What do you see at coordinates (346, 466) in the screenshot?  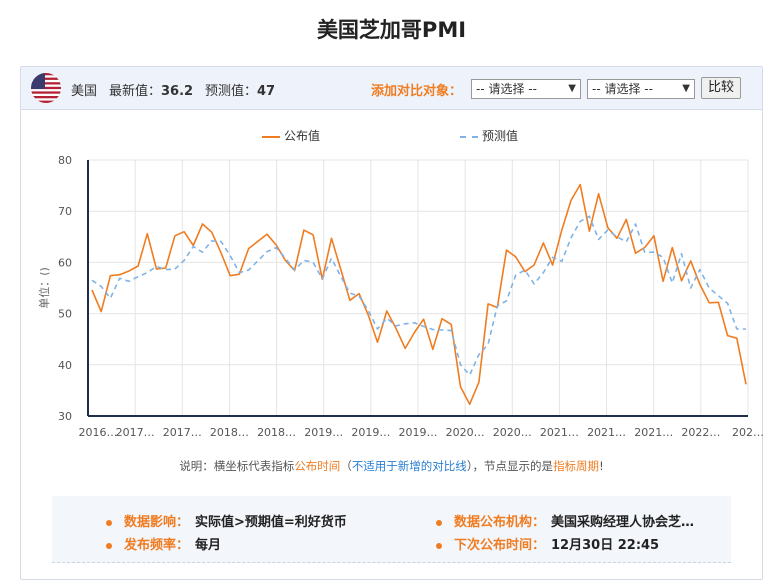 I see `note-part-3: （` at bounding box center [346, 466].